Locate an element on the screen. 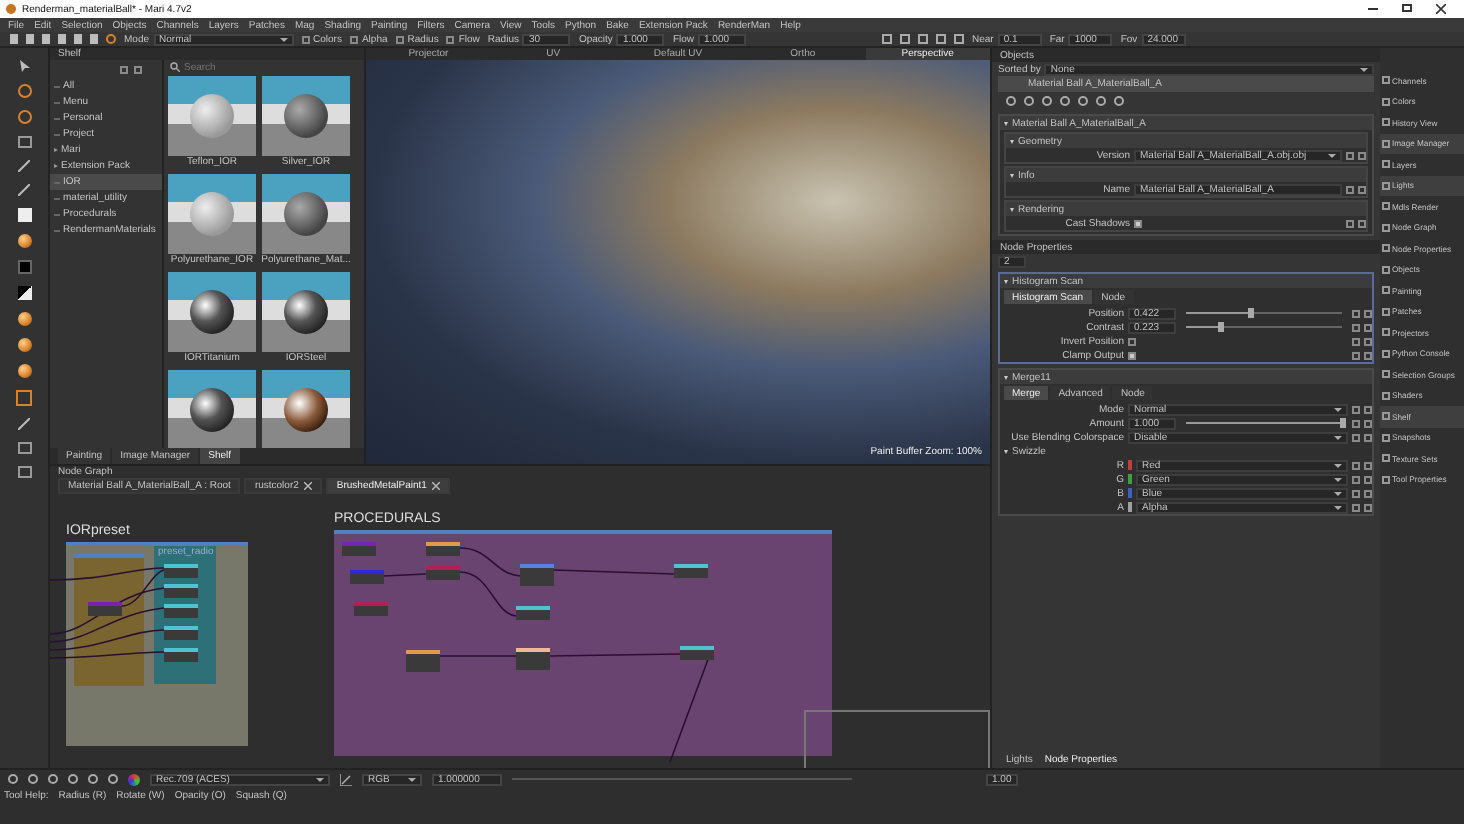 Image resolution: width=1464 pixels, height=824 pixels. frame-icon is located at coordinates (24, 398).